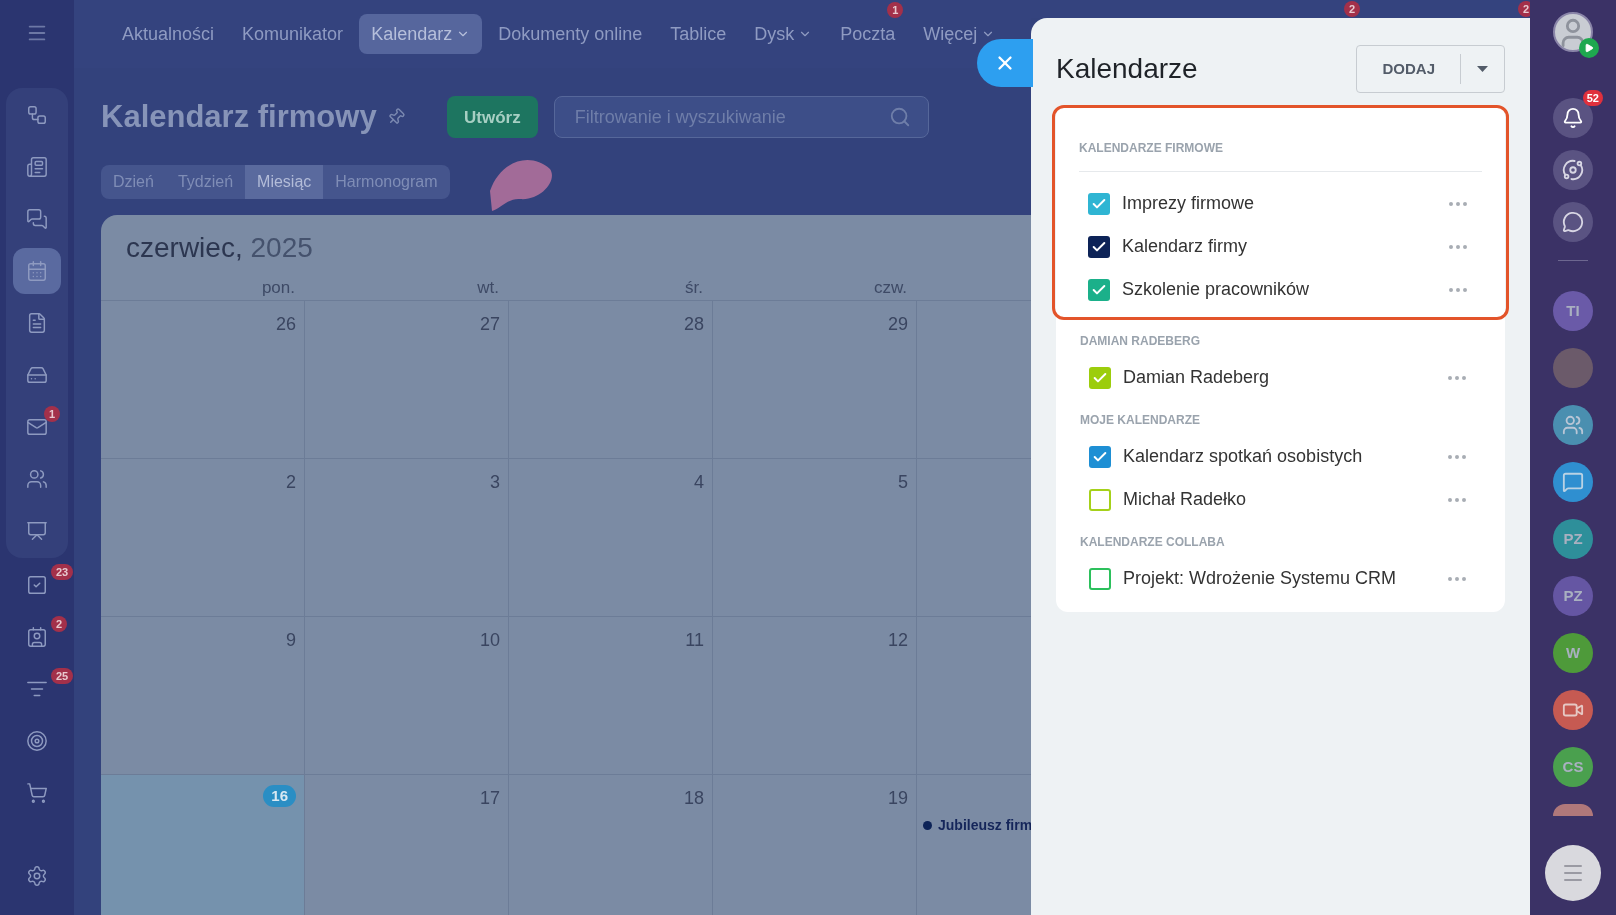 The image size is (1616, 915). Describe the element at coordinates (291, 640) in the screenshot. I see `day-number: 9` at that location.